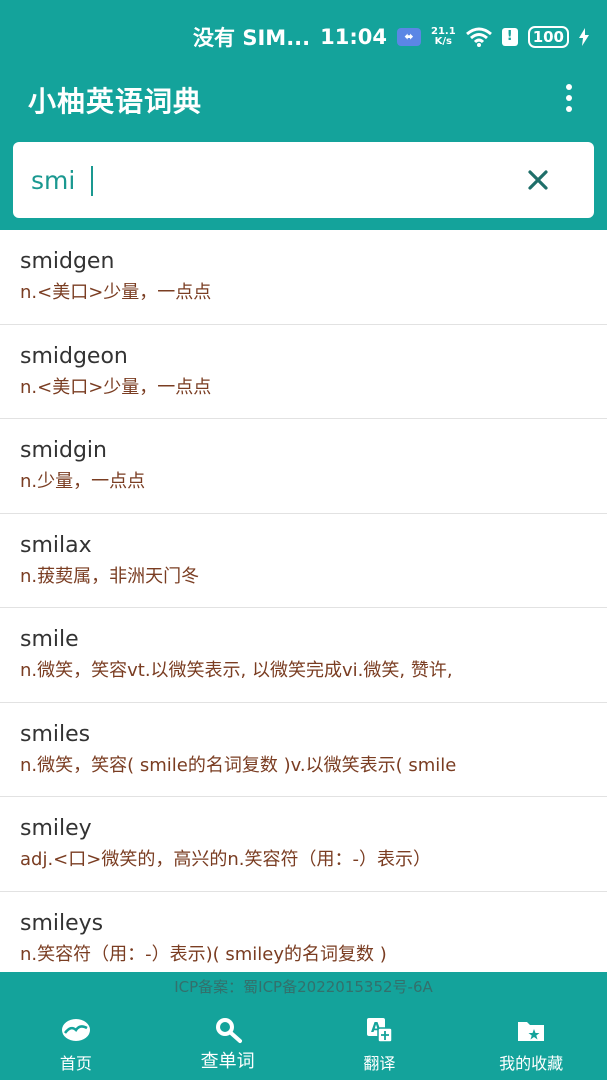  I want to click on list-item: smilax n.菝葜属，非洲天门冬, so click(303, 561).